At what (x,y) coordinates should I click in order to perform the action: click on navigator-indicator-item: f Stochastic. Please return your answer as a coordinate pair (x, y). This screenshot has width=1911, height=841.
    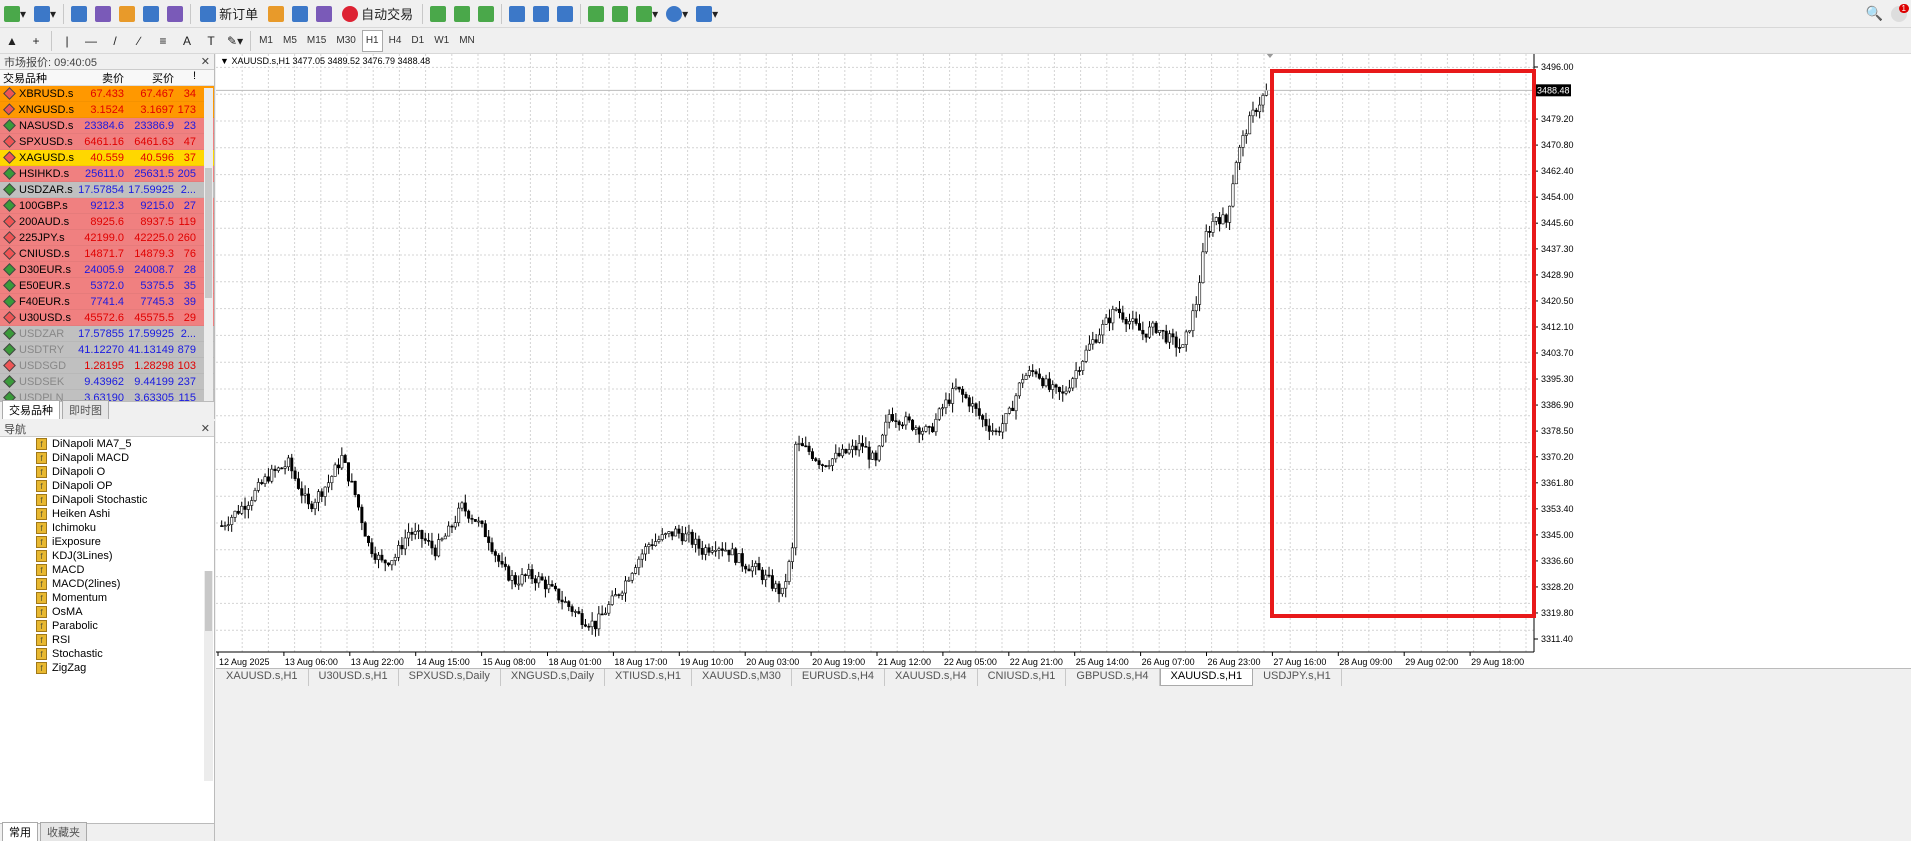
    Looking at the image, I should click on (107, 654).